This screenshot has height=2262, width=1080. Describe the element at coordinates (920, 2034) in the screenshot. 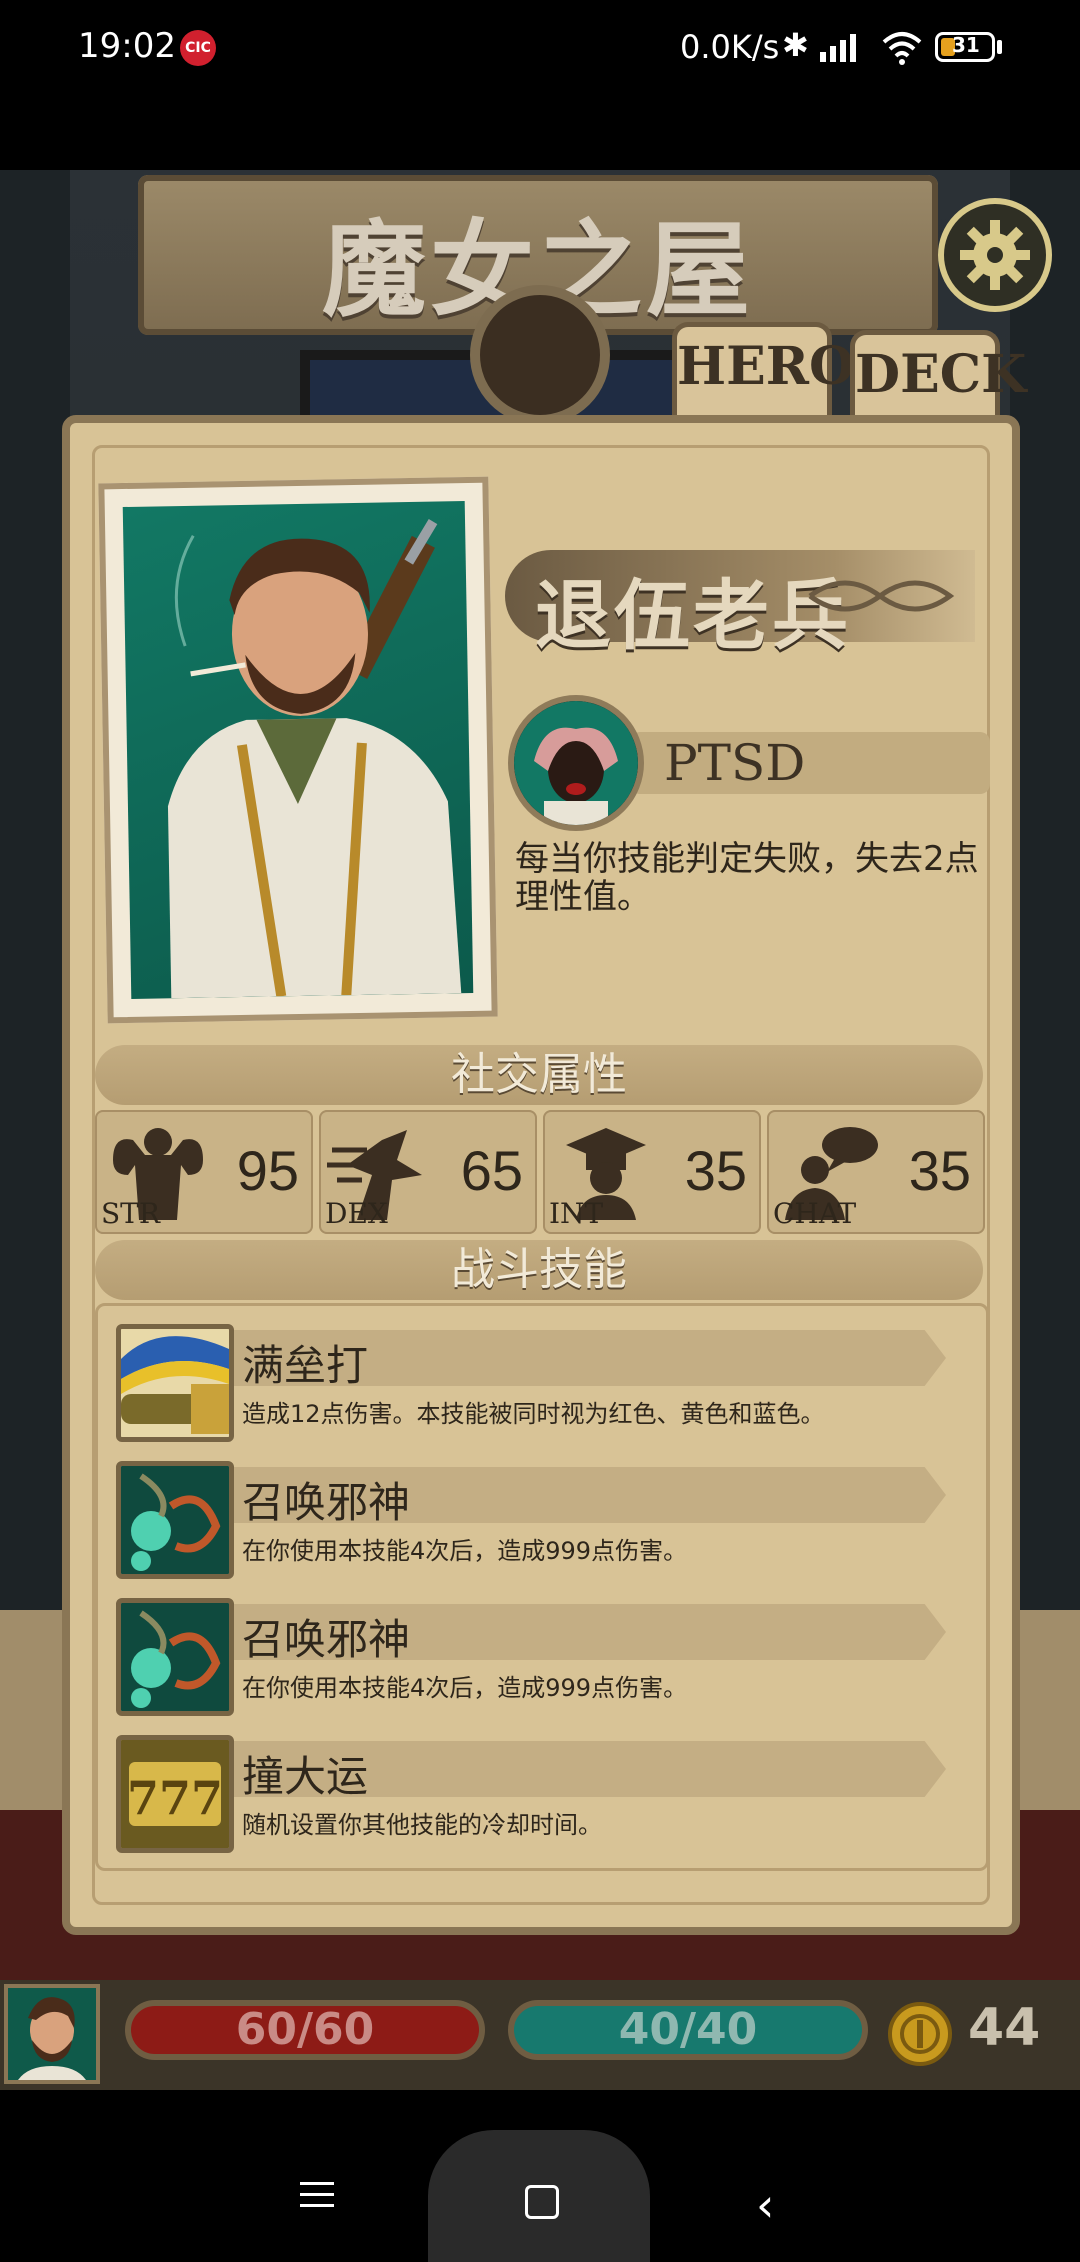

I see `coin-icon` at that location.